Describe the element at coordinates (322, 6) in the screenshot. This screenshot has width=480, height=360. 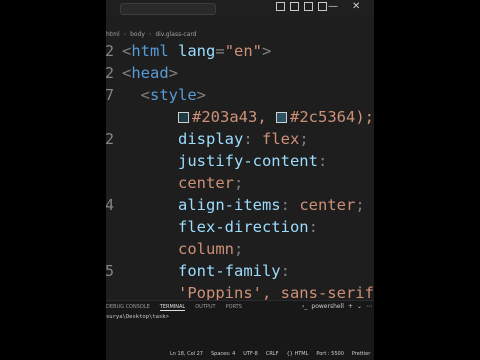
I see `customize-layout-icon` at that location.